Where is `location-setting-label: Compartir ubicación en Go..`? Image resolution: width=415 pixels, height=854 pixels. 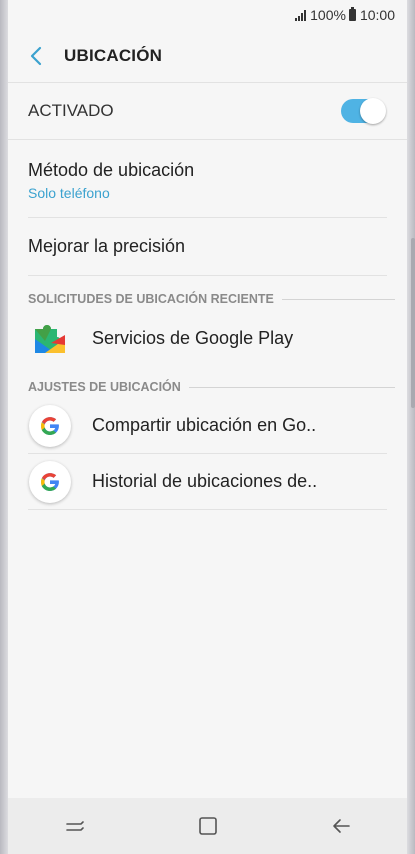 location-setting-label: Compartir ubicación en Go.. is located at coordinates (204, 425).